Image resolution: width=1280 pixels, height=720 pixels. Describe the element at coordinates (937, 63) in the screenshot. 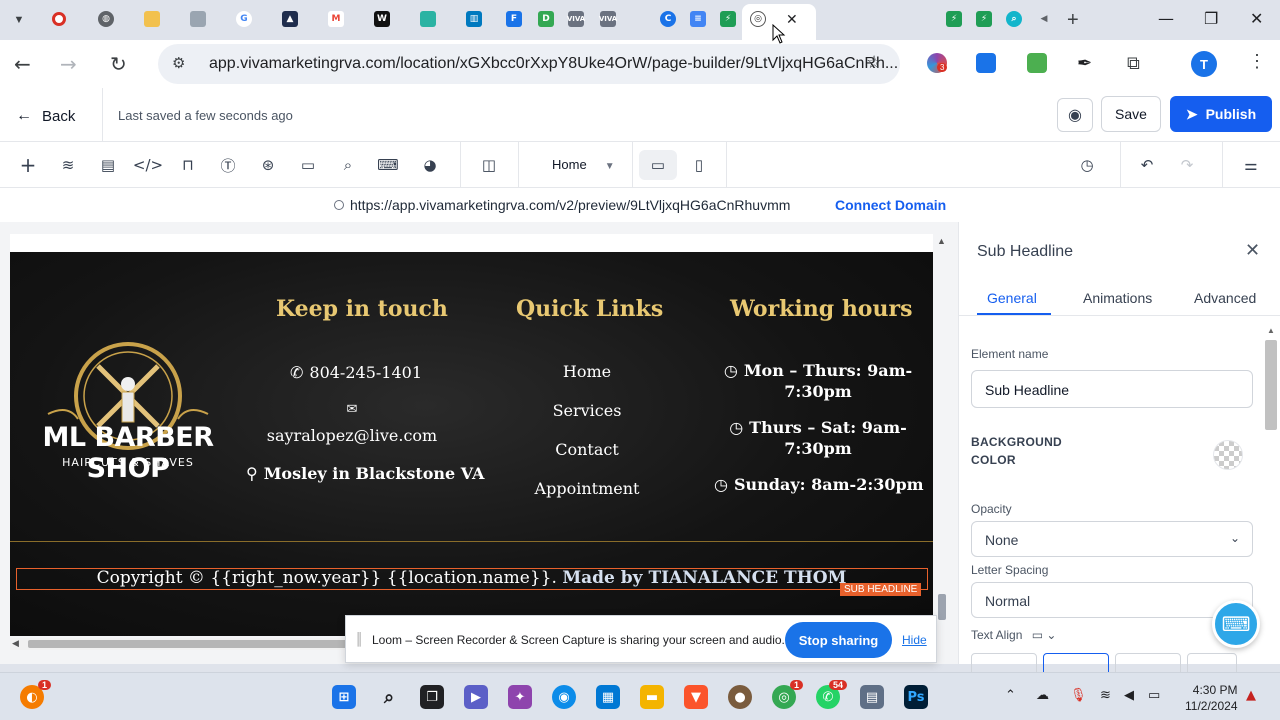

I see `extension-icon-colorful: 3` at that location.